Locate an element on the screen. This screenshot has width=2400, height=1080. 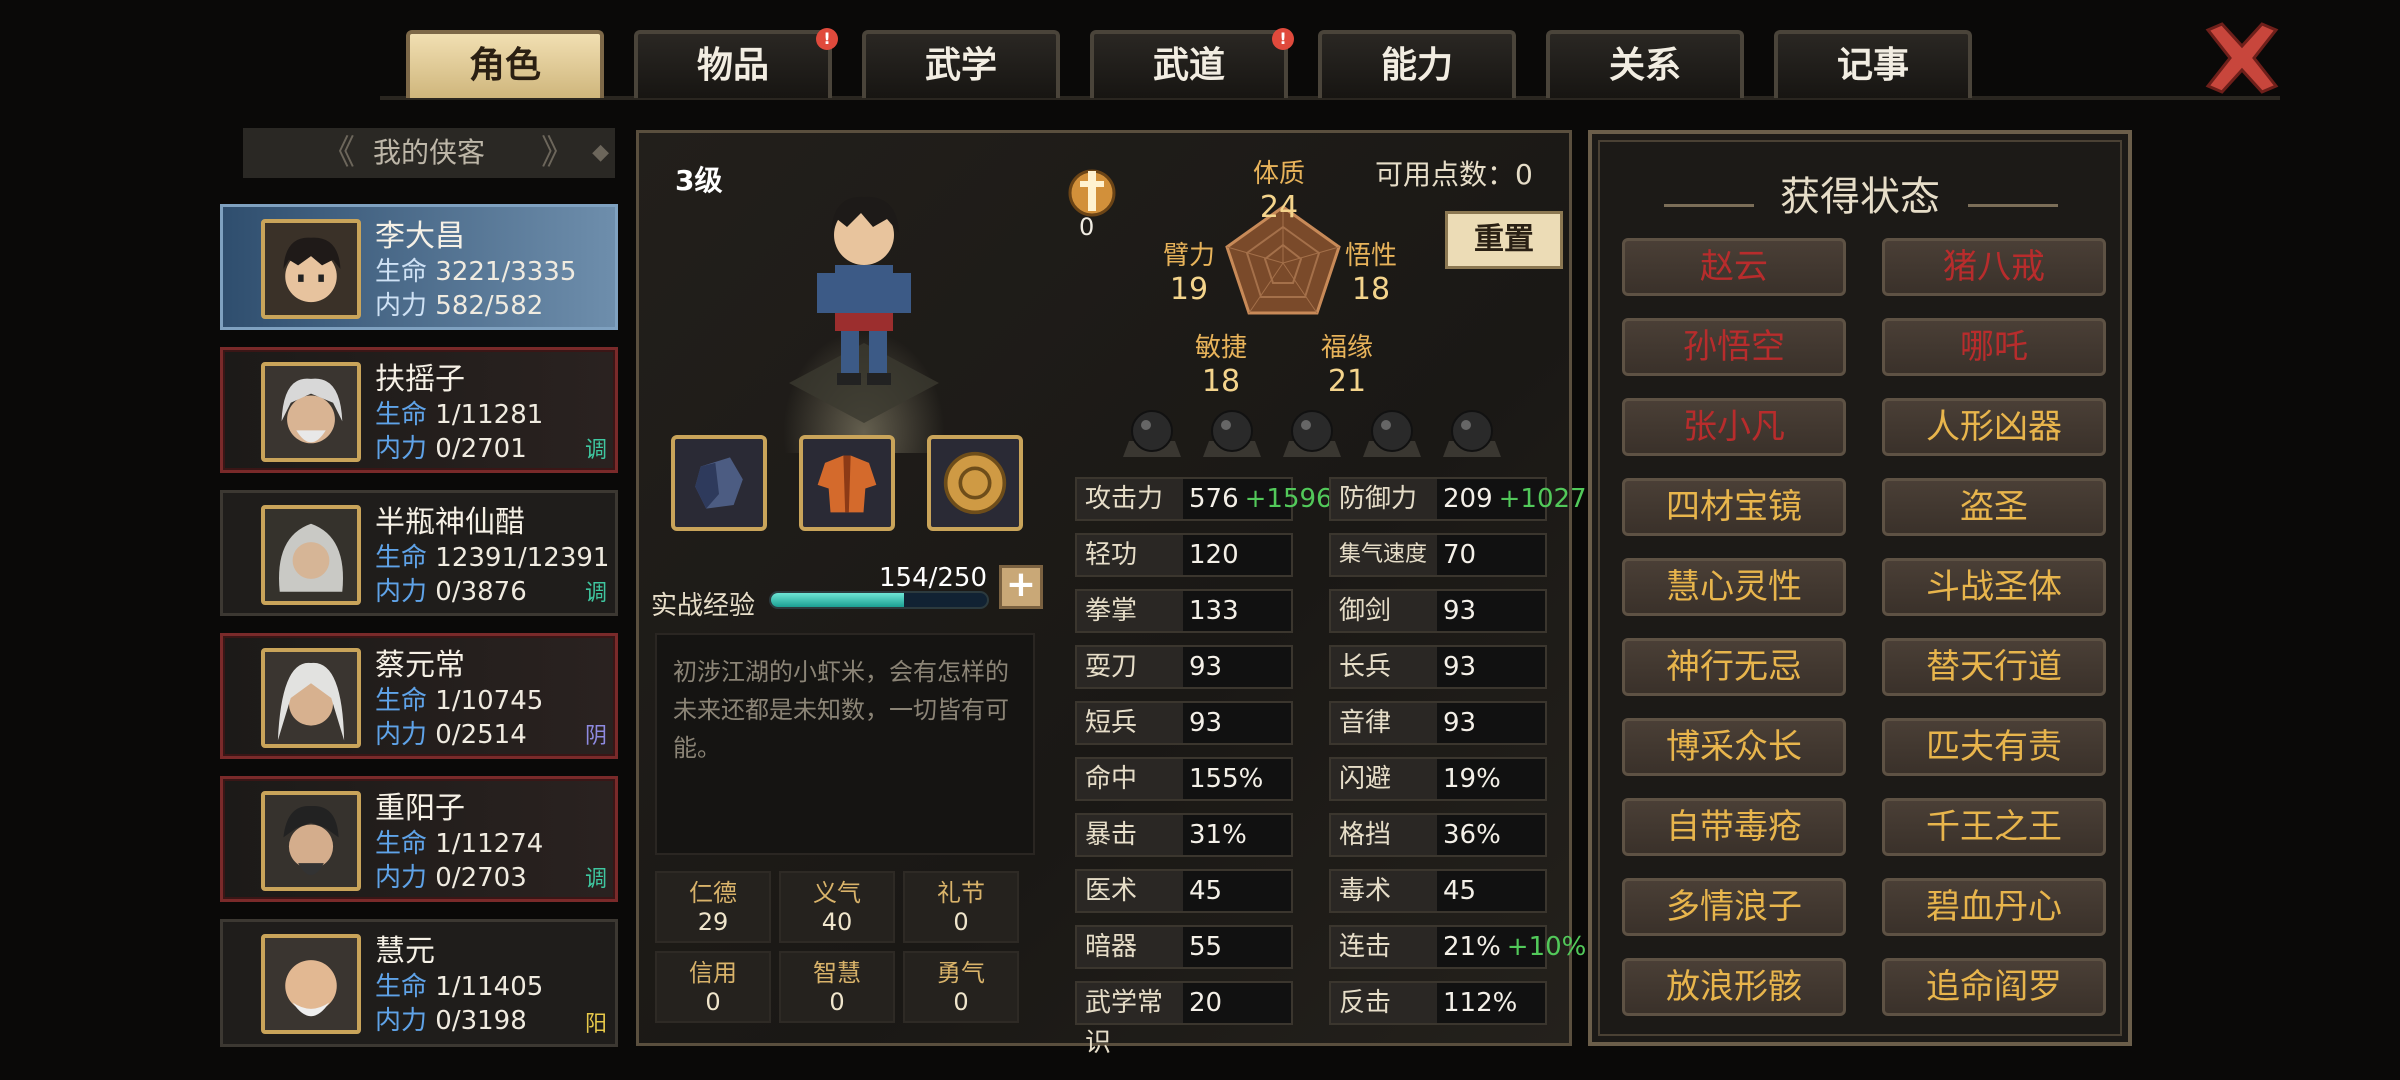
reset-button: 重置 is located at coordinates (1504, 240).